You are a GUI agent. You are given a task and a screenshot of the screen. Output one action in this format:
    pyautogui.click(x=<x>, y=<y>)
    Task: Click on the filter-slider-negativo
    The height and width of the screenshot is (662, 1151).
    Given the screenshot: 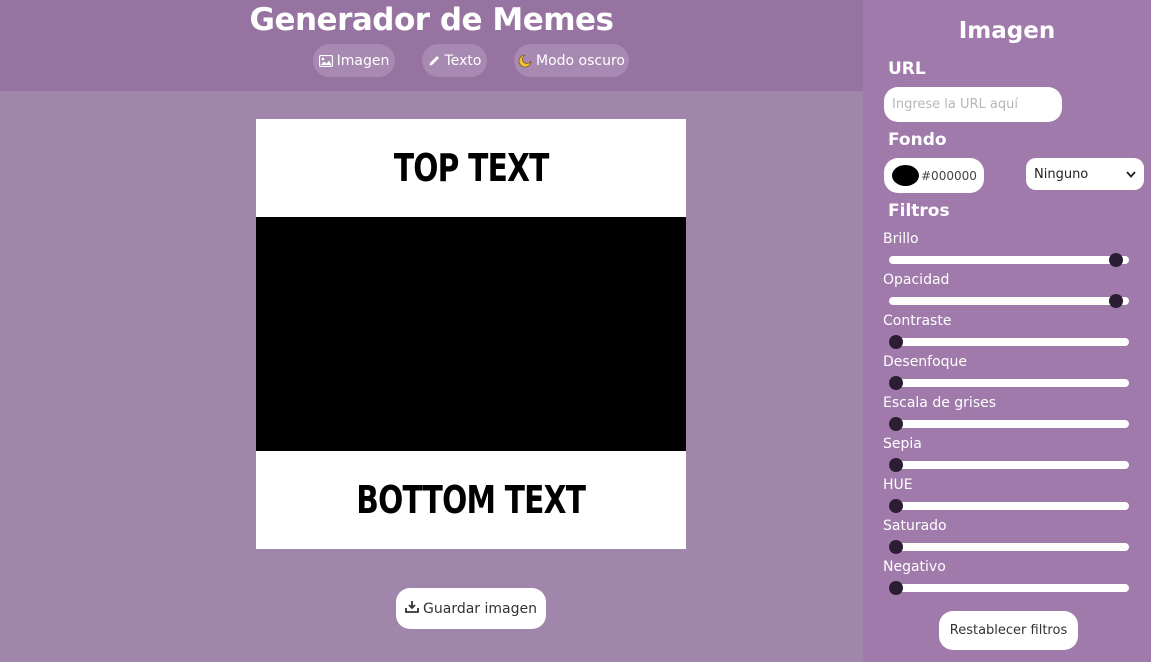 What is the action you would take?
    pyautogui.click(x=1009, y=588)
    